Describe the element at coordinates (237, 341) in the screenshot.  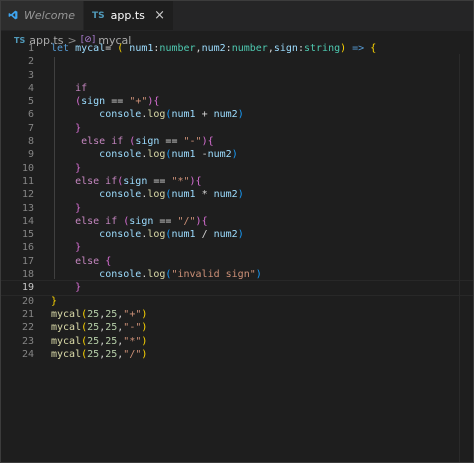
I see `code-line: 23 mycal(25,25,"*")` at that location.